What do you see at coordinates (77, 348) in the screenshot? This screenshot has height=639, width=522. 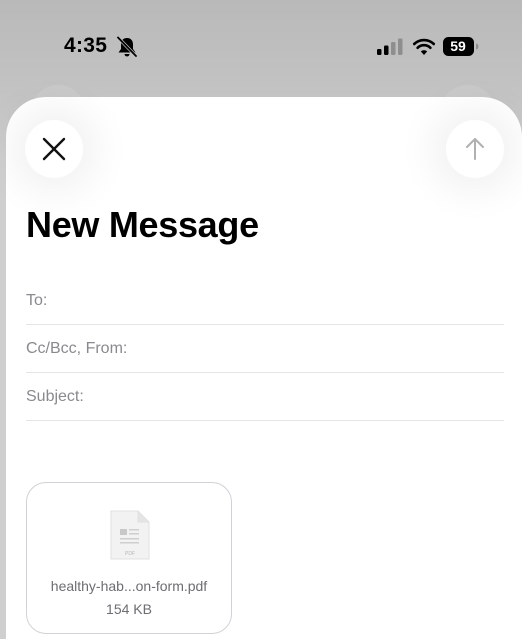 I see `cc-bcc-from-label: Cc/Bcc, From:` at bounding box center [77, 348].